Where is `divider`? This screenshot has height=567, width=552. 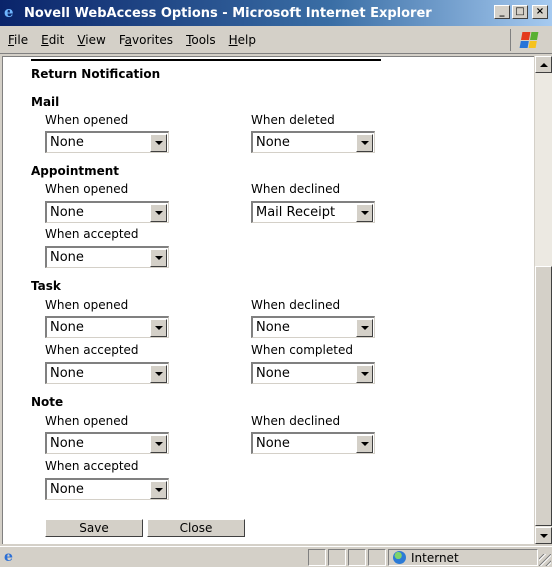
divider is located at coordinates (206, 60).